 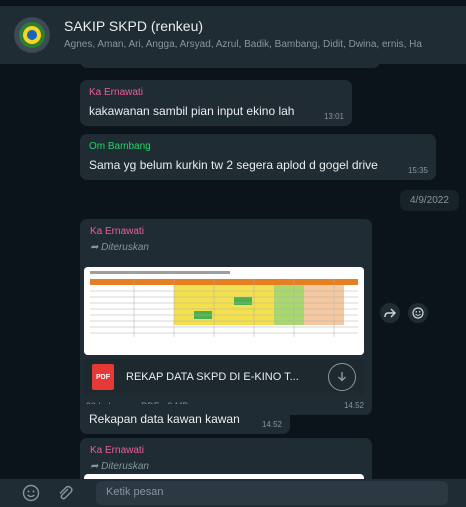 I want to click on document-thumbnail, so click(x=224, y=311).